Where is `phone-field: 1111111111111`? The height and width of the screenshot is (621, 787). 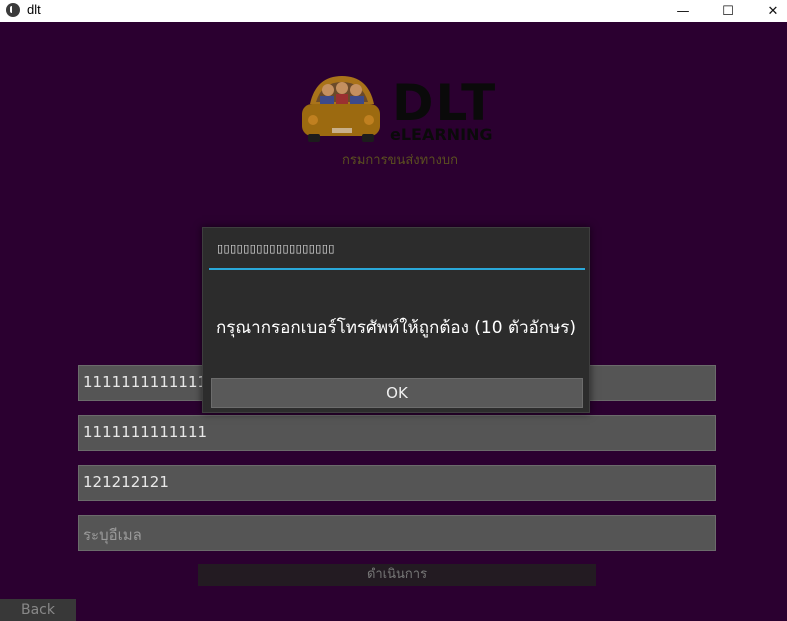 phone-field: 1111111111111 is located at coordinates (397, 433).